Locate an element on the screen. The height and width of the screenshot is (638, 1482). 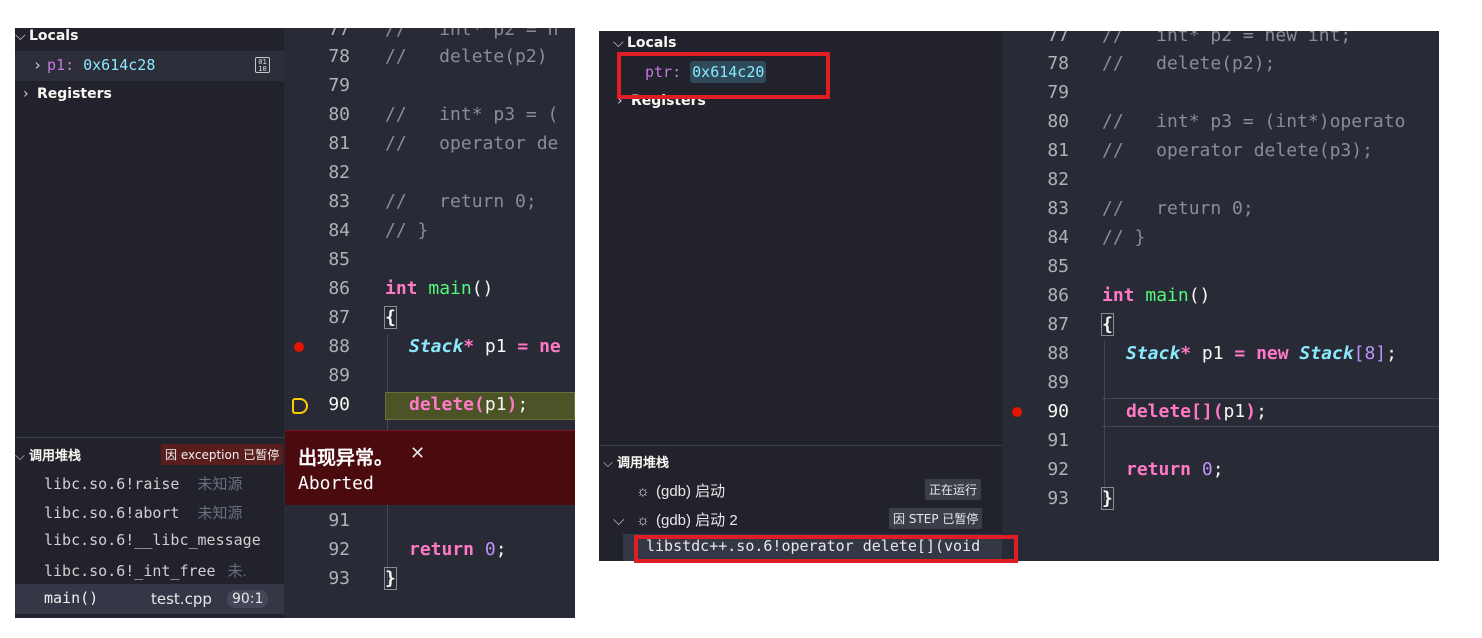
function-name: delete is located at coordinates (442, 404).